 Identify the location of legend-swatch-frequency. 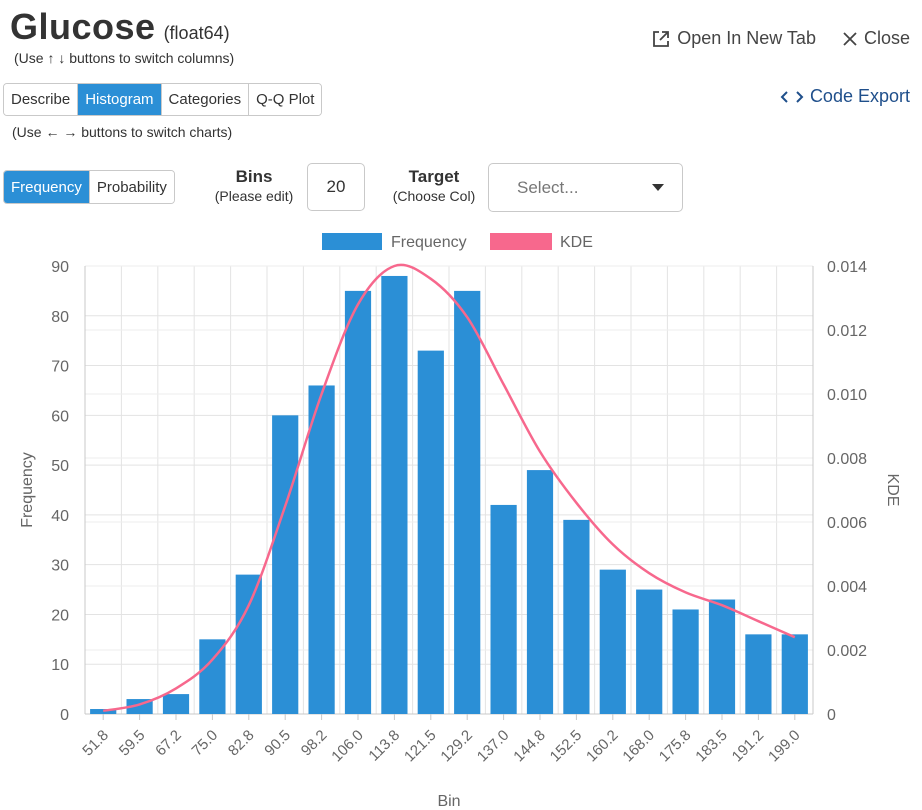
(352, 241).